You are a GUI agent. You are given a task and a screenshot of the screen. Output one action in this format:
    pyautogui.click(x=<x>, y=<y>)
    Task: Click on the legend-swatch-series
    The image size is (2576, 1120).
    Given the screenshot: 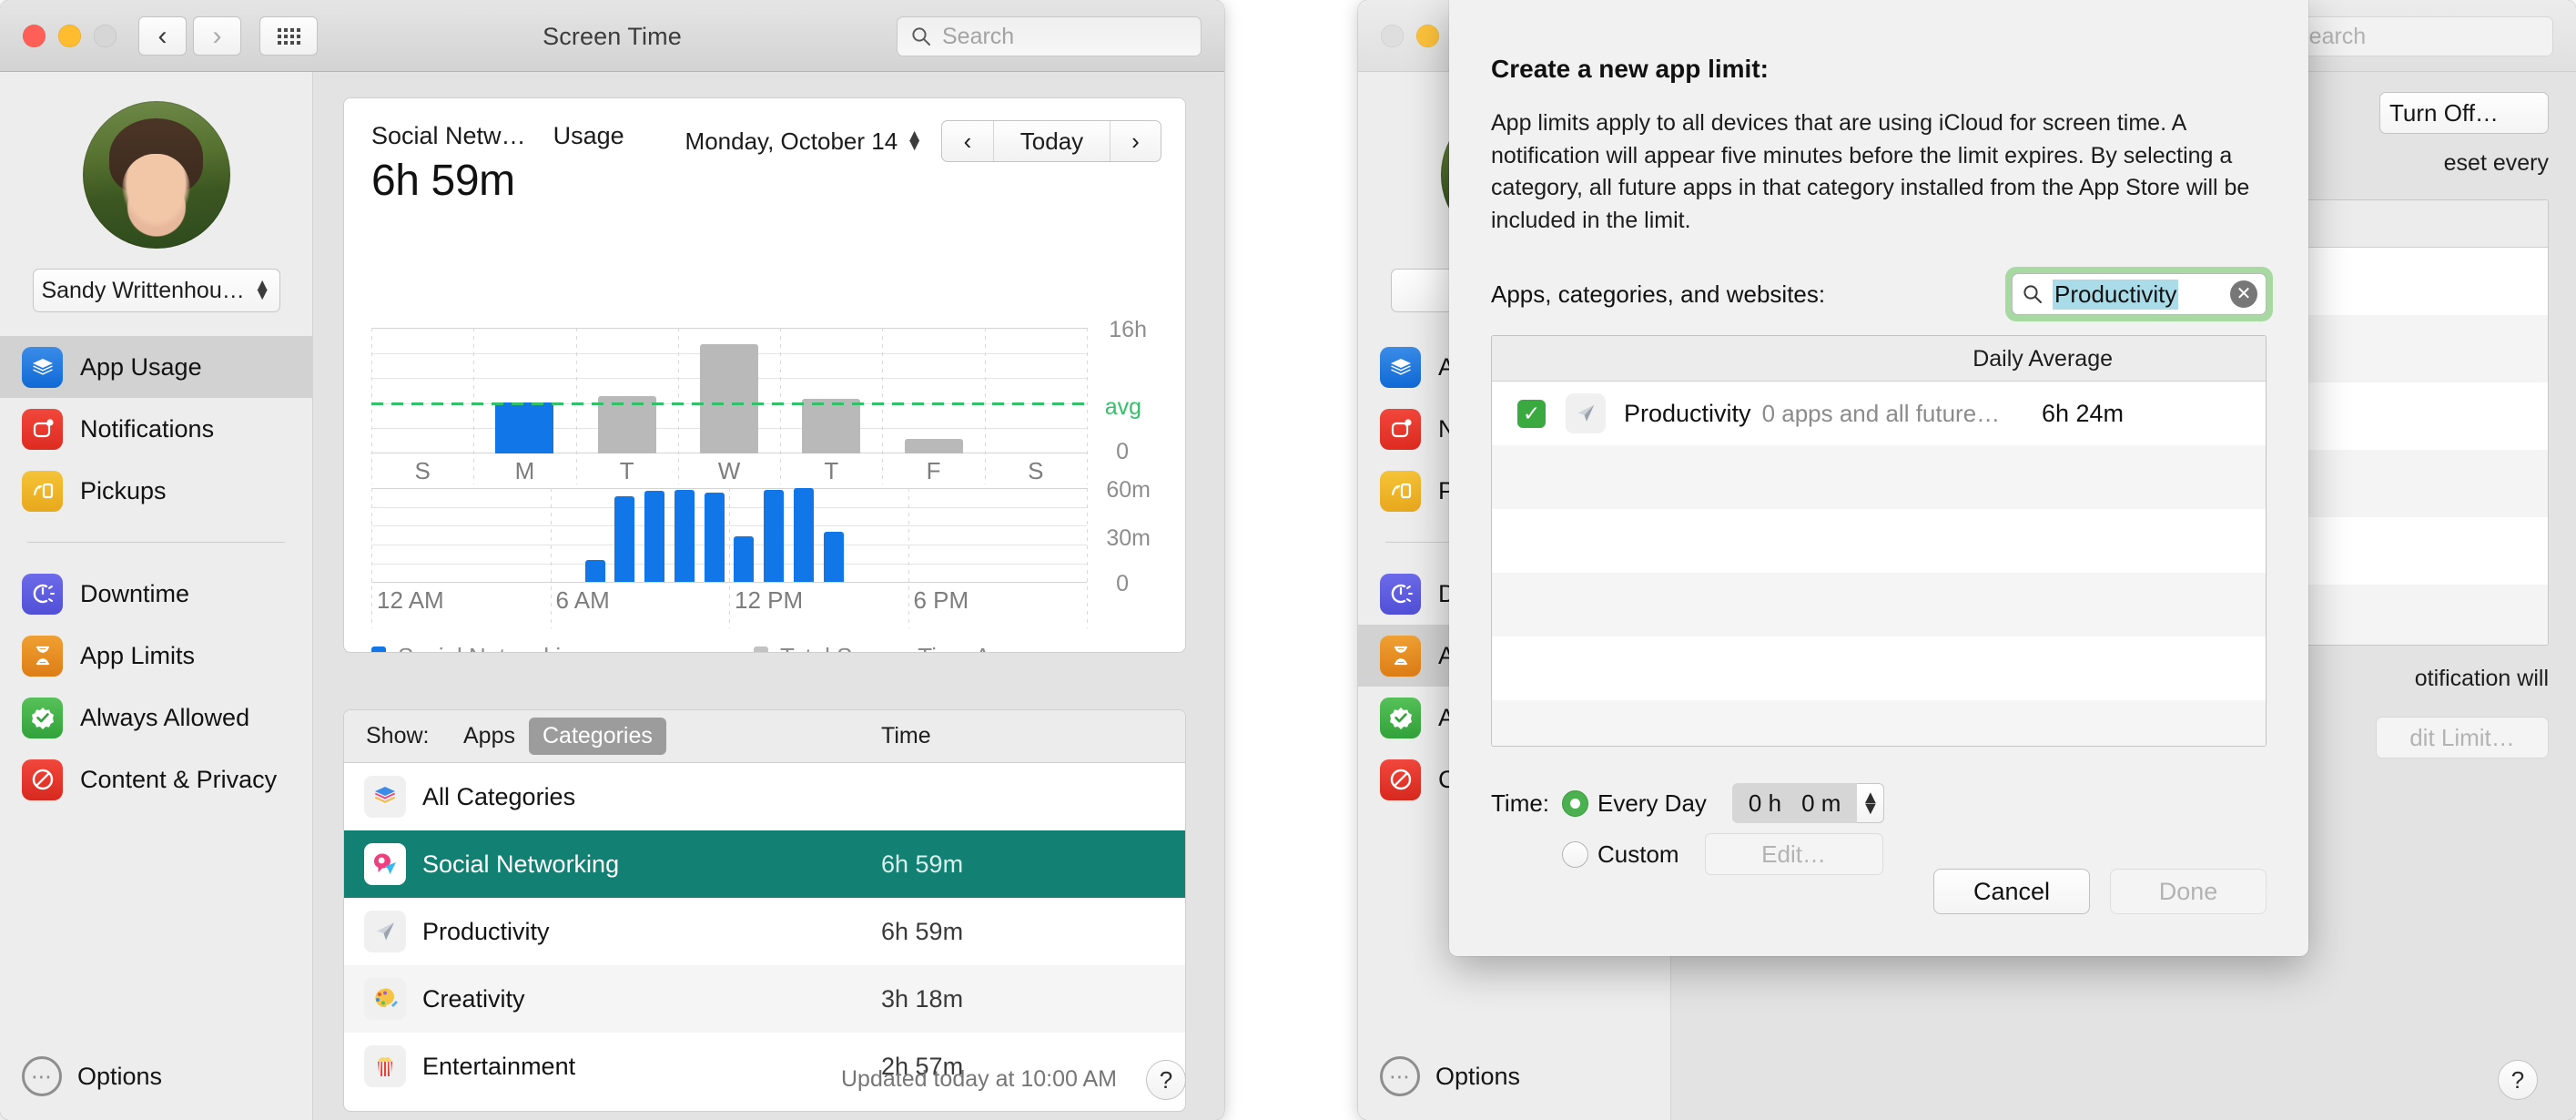 What is the action you would take?
    pyautogui.click(x=378, y=649)
    